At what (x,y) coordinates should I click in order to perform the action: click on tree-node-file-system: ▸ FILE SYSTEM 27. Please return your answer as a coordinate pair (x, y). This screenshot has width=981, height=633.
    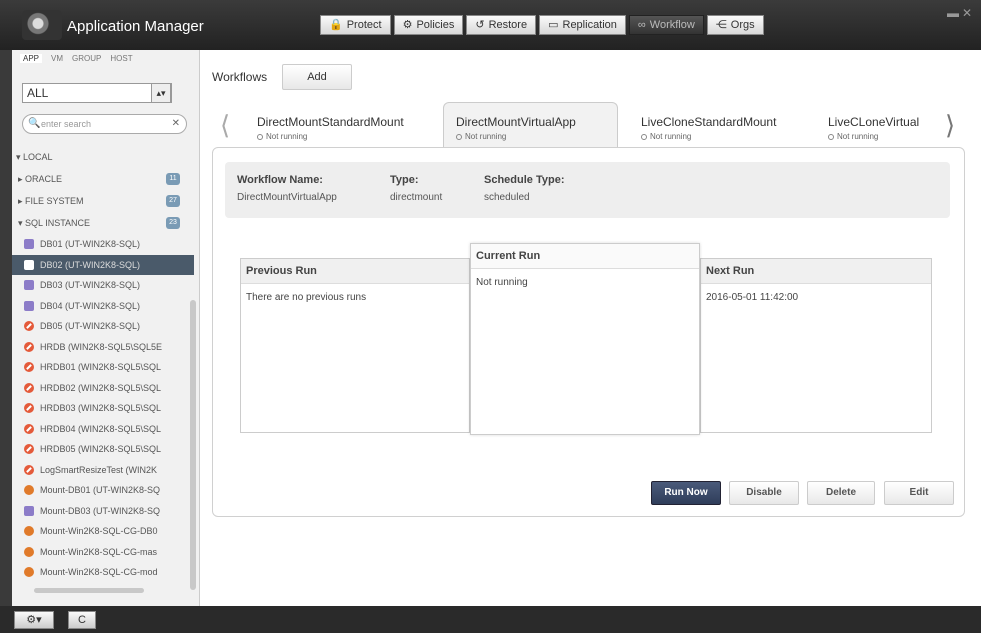
    Looking at the image, I should click on (103, 201).